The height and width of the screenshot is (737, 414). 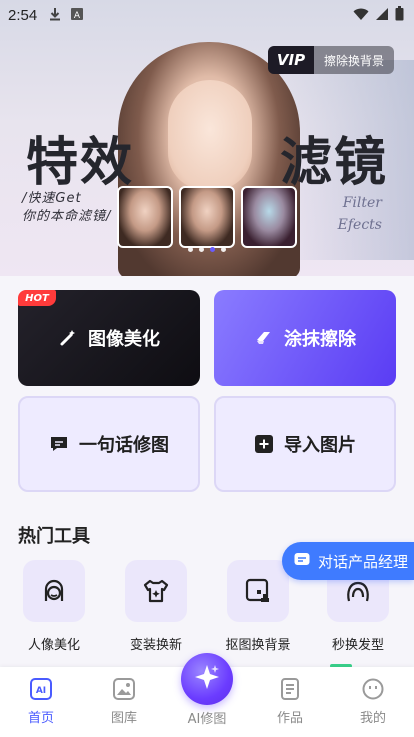 I want to click on hot-badge: HOT, so click(x=37, y=298).